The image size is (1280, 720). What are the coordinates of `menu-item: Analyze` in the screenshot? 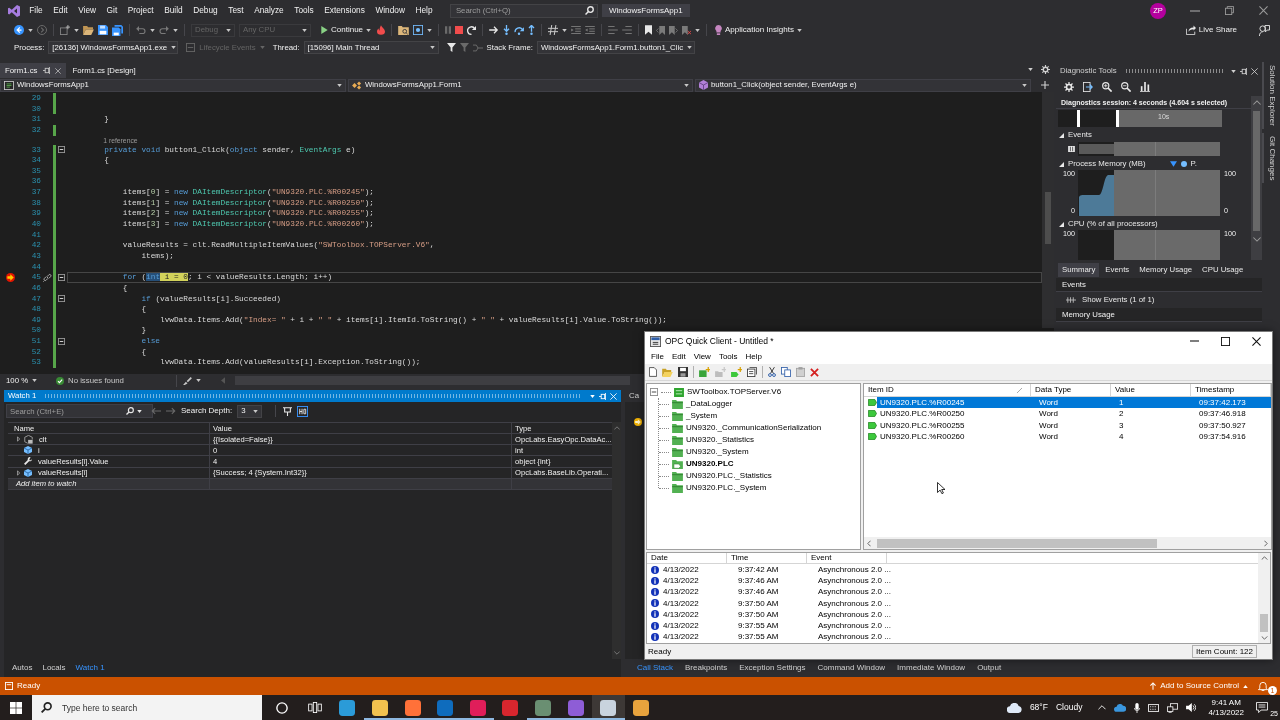 It's located at (268, 10).